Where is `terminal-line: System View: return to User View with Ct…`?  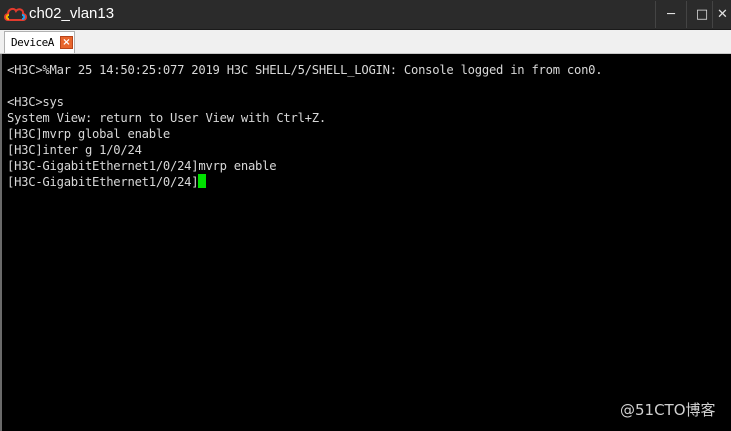
terminal-line: System View: return to User View with Ct… is located at coordinates (166, 118).